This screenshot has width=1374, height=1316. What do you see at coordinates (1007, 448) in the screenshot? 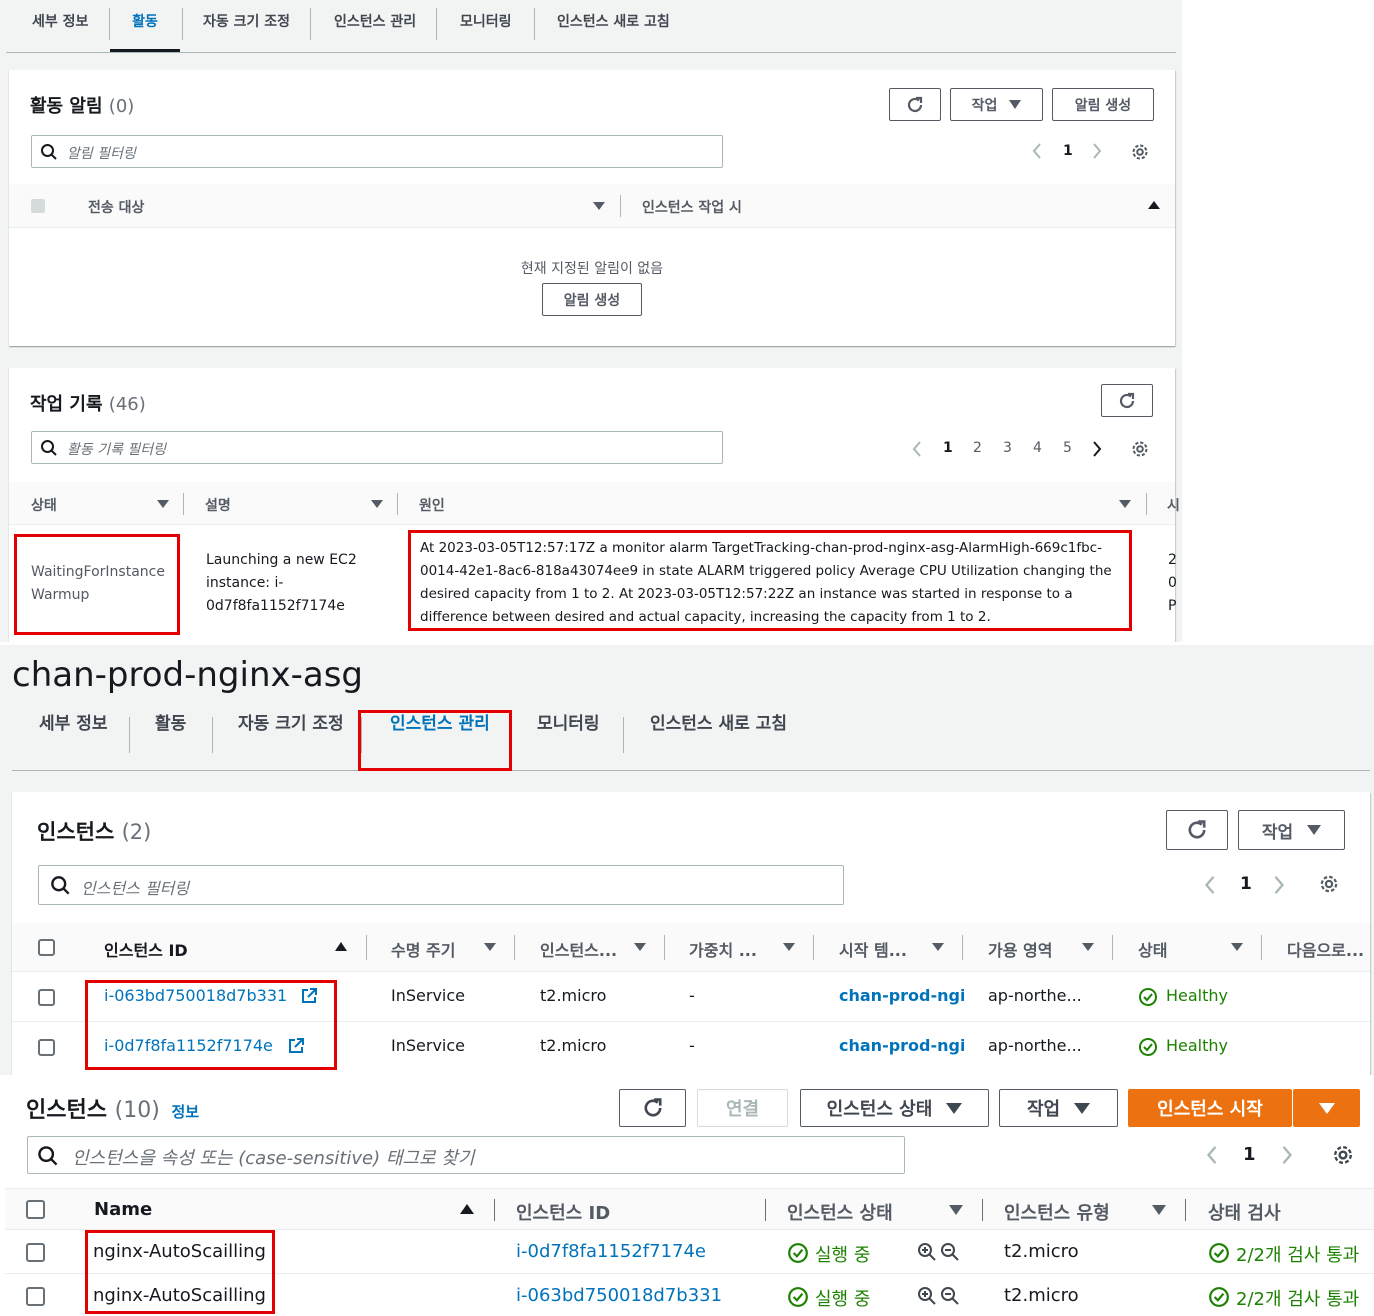
I see `page-3: 3` at bounding box center [1007, 448].